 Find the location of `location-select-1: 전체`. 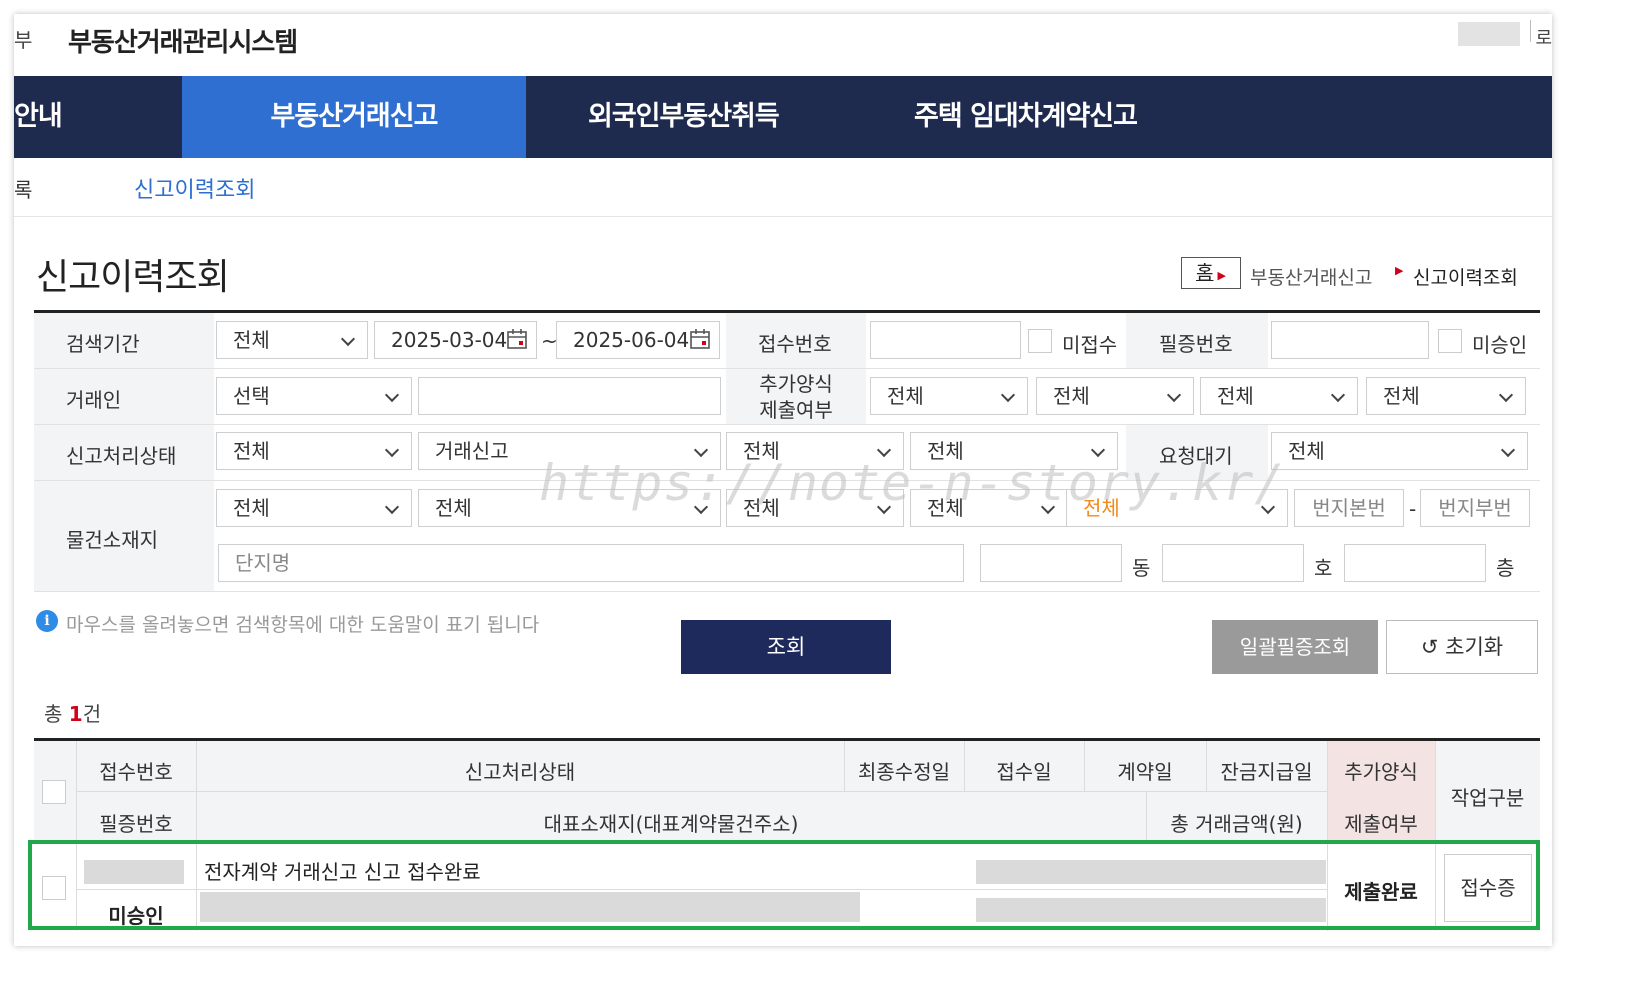

location-select-1: 전체 is located at coordinates (314, 508).